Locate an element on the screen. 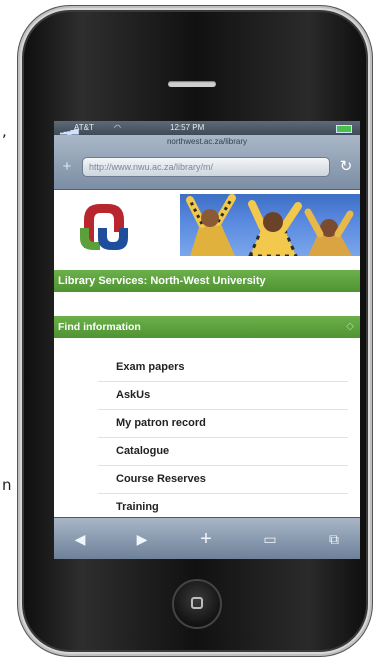 The width and height of the screenshot is (380, 661). edge-text-comma: , is located at coordinates (4, 131).